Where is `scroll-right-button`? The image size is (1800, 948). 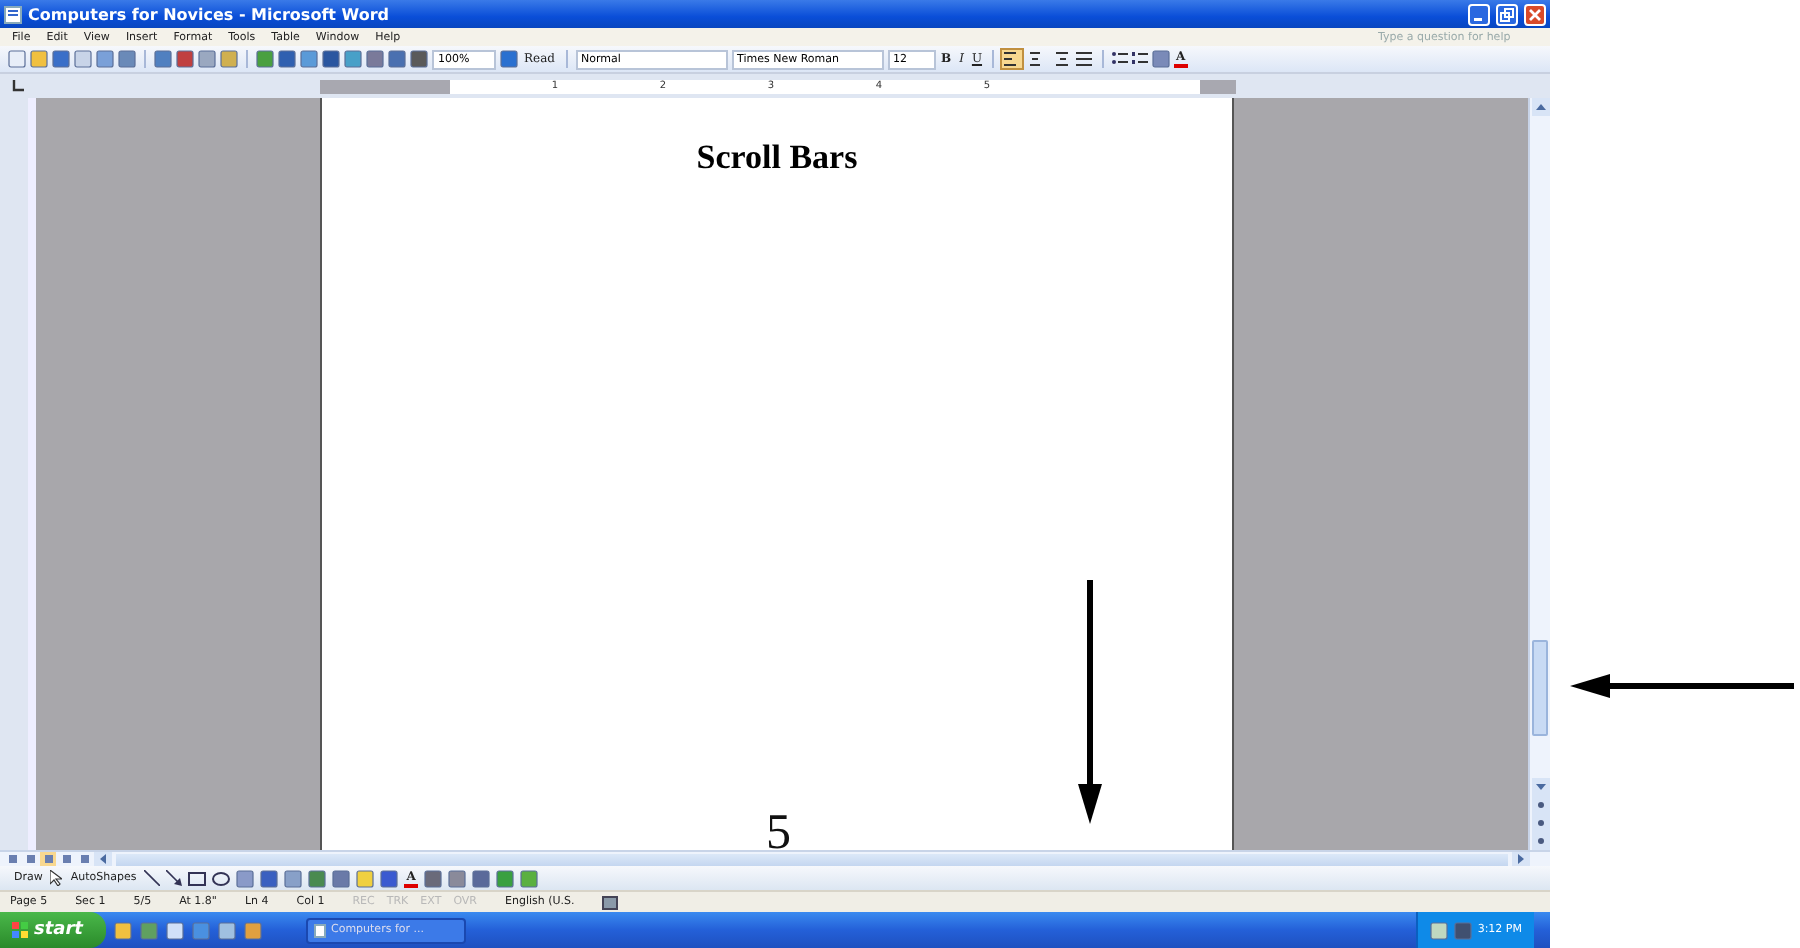 scroll-right-button is located at coordinates (1521, 859).